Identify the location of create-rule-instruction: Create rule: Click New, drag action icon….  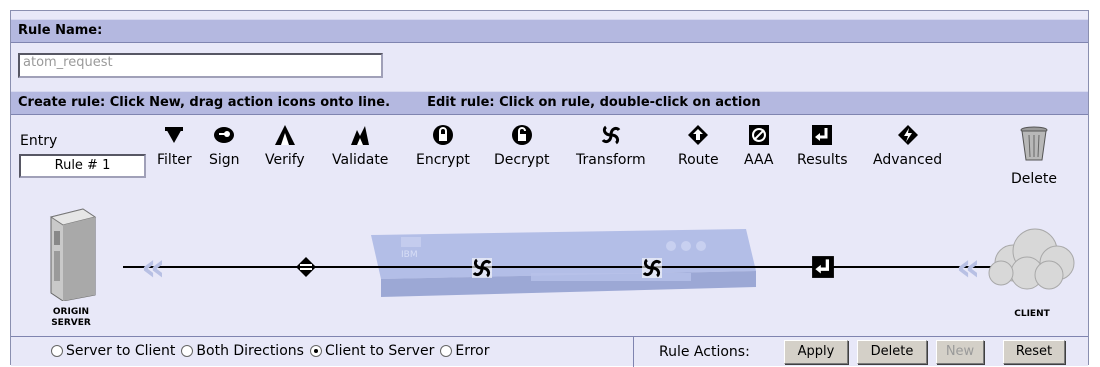
(204, 102).